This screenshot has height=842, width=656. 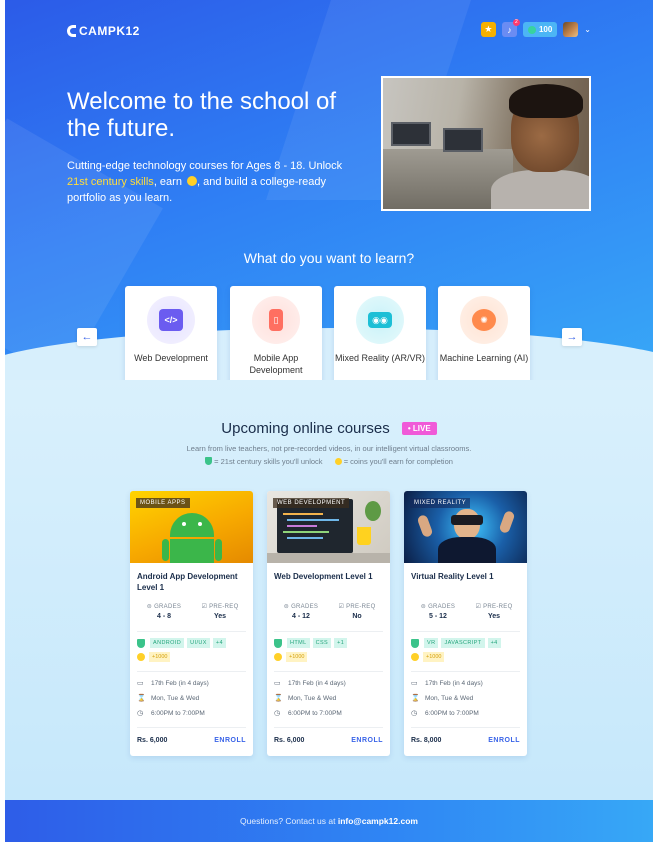 I want to click on plant, so click(x=373, y=511).